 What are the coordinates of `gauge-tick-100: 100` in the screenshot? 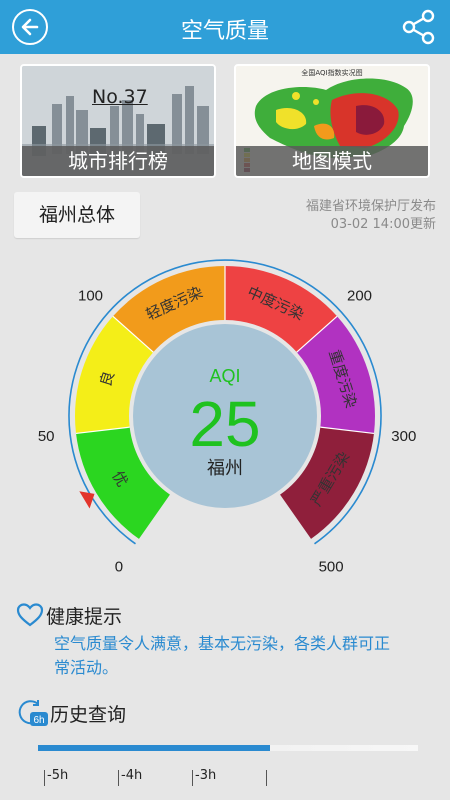 It's located at (90, 295).